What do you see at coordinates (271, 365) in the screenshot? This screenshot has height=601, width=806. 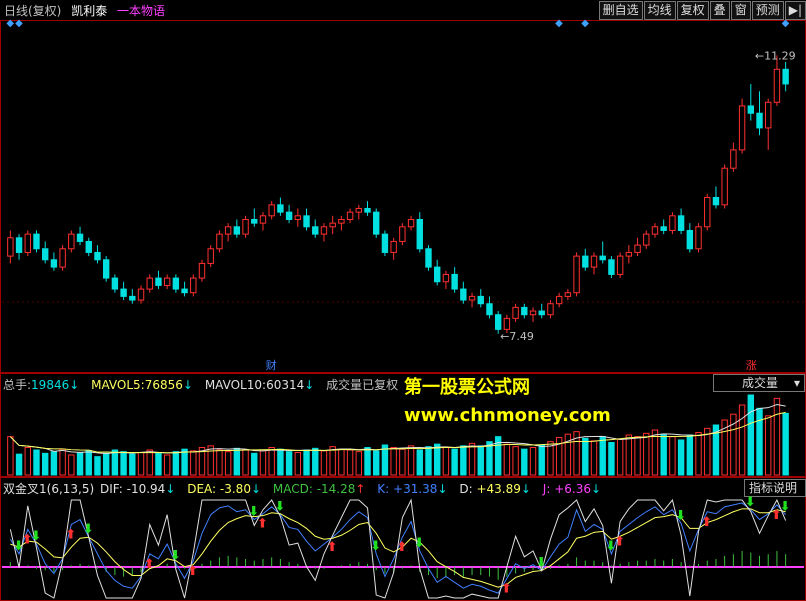 I see `finance-marker-icon: 财` at bounding box center [271, 365].